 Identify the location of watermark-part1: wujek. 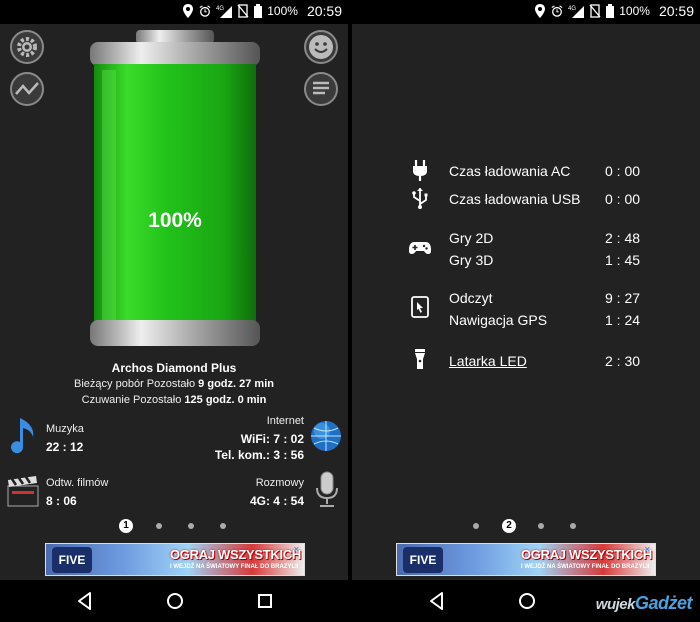
(615, 604).